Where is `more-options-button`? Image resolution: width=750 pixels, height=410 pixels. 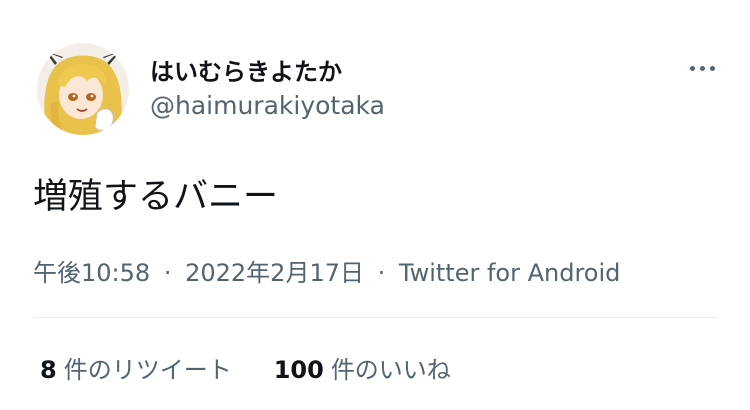
more-options-button is located at coordinates (702, 68).